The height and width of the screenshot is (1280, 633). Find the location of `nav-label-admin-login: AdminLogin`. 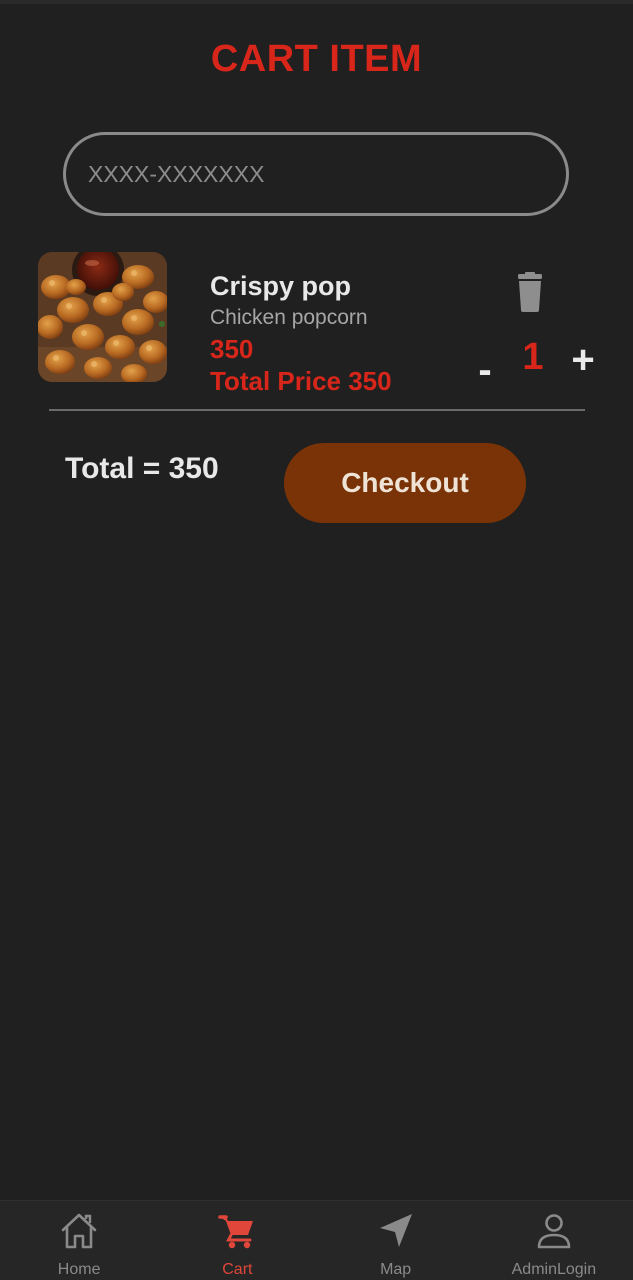

nav-label-admin-login: AdminLogin is located at coordinates (554, 1269).